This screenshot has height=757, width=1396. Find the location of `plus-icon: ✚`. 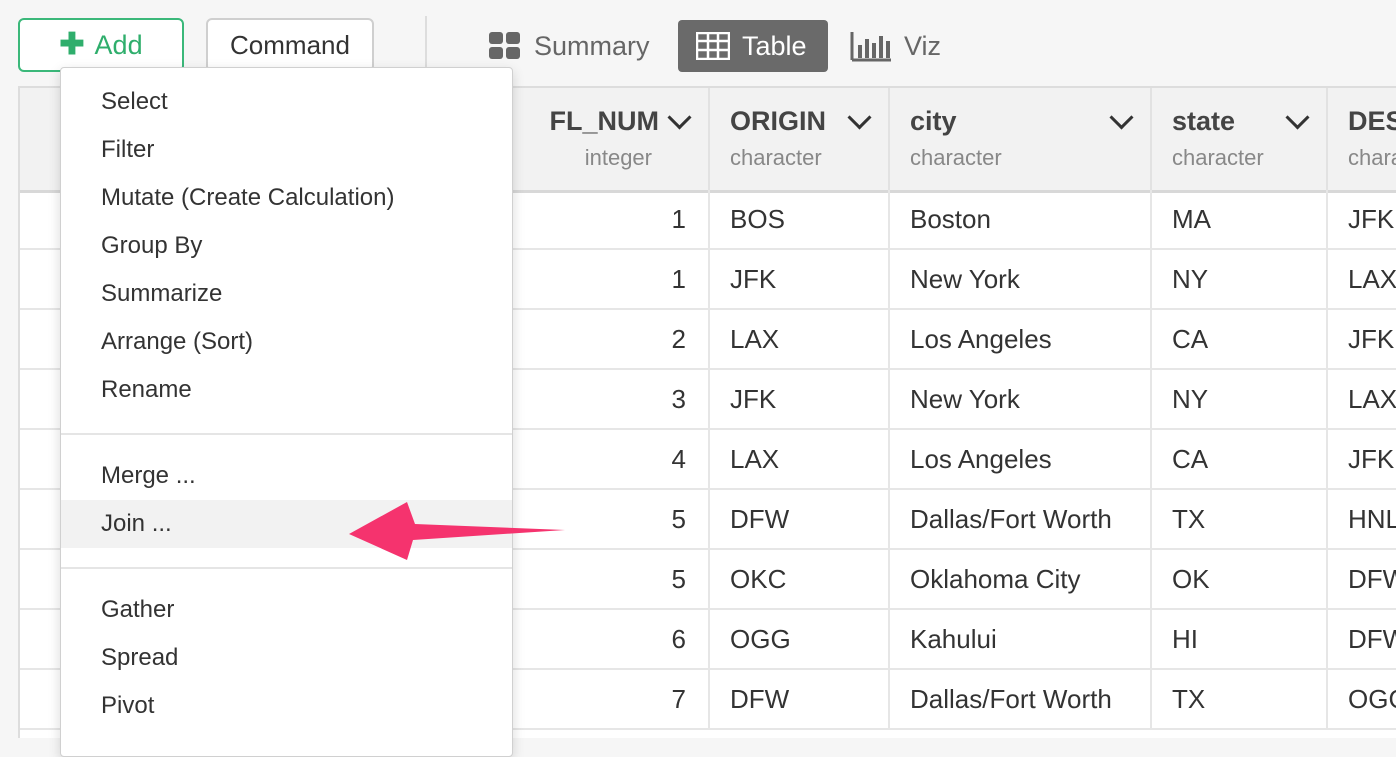

plus-icon: ✚ is located at coordinates (72, 44).